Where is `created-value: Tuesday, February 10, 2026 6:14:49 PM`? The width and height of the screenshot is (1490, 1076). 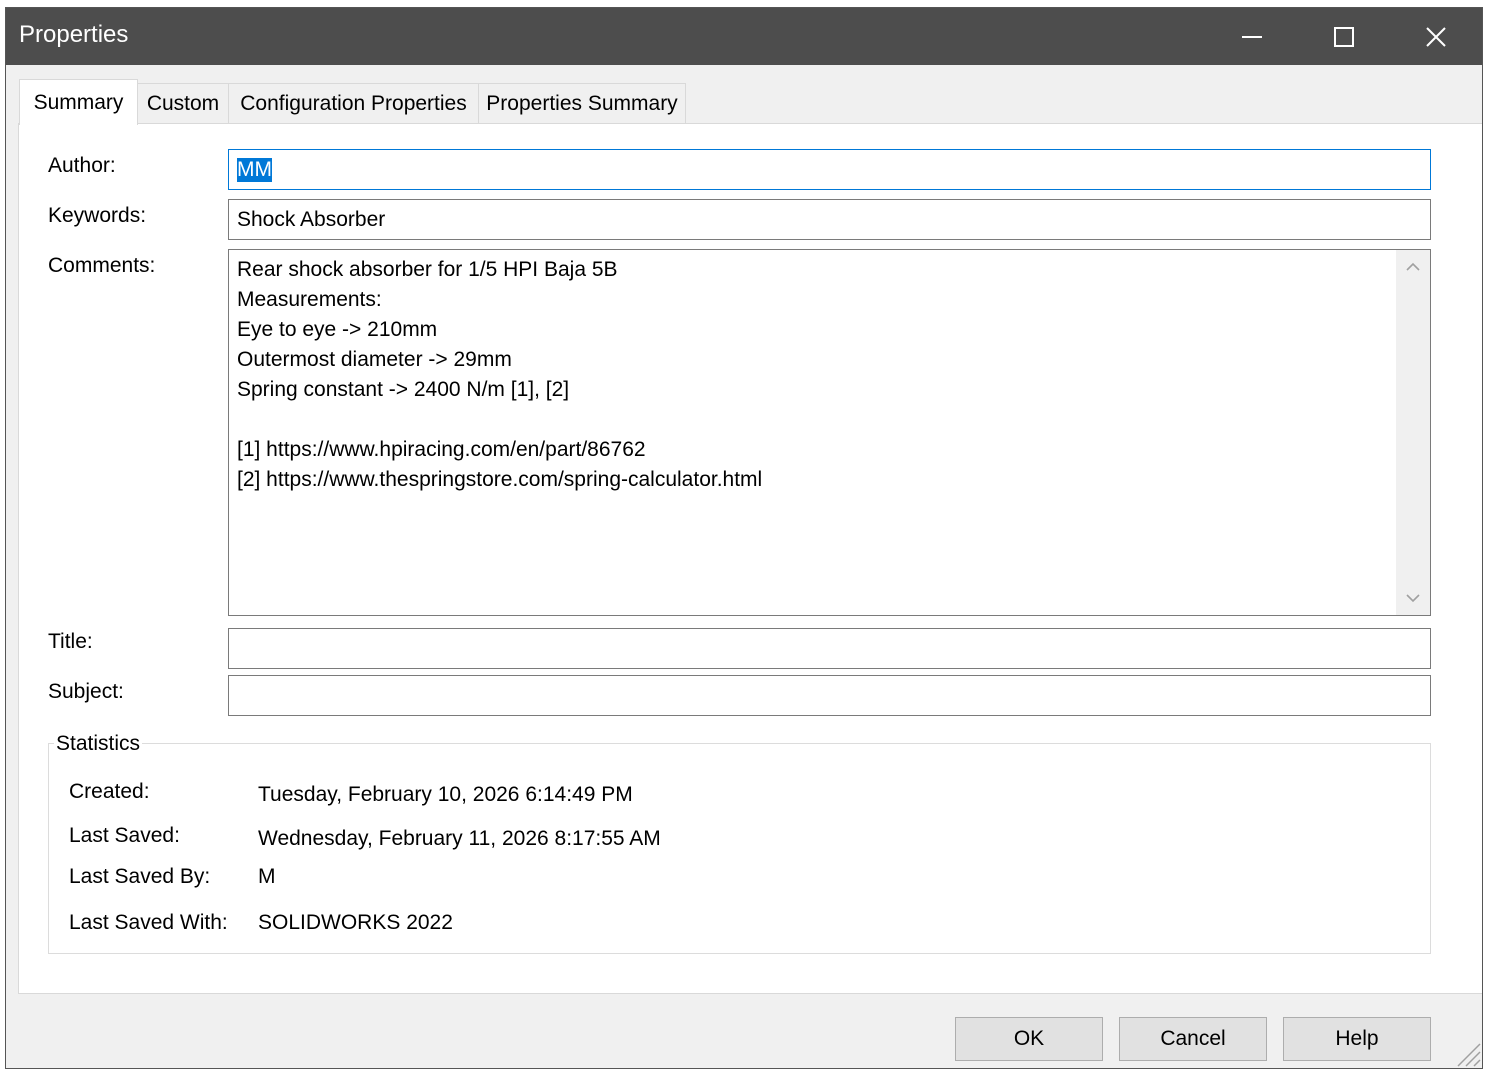 created-value: Tuesday, February 10, 2026 6:14:49 PM is located at coordinates (445, 794).